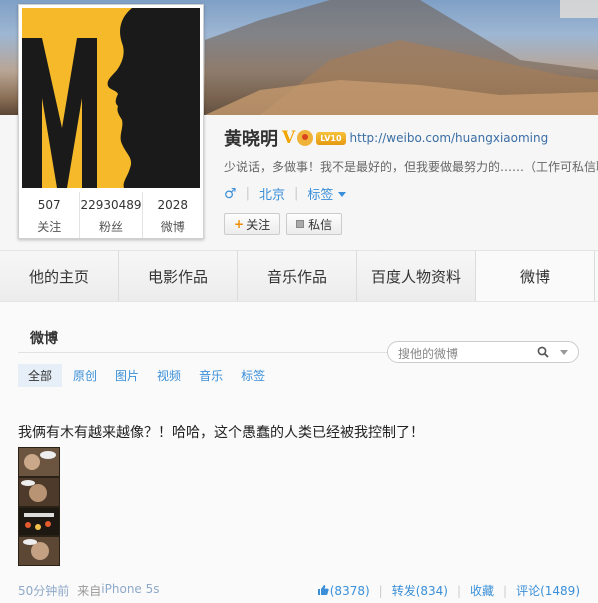 The height and width of the screenshot is (603, 598). I want to click on avatar-card: 507 关注 22930489 粉丝 2028 微博, so click(111, 121).